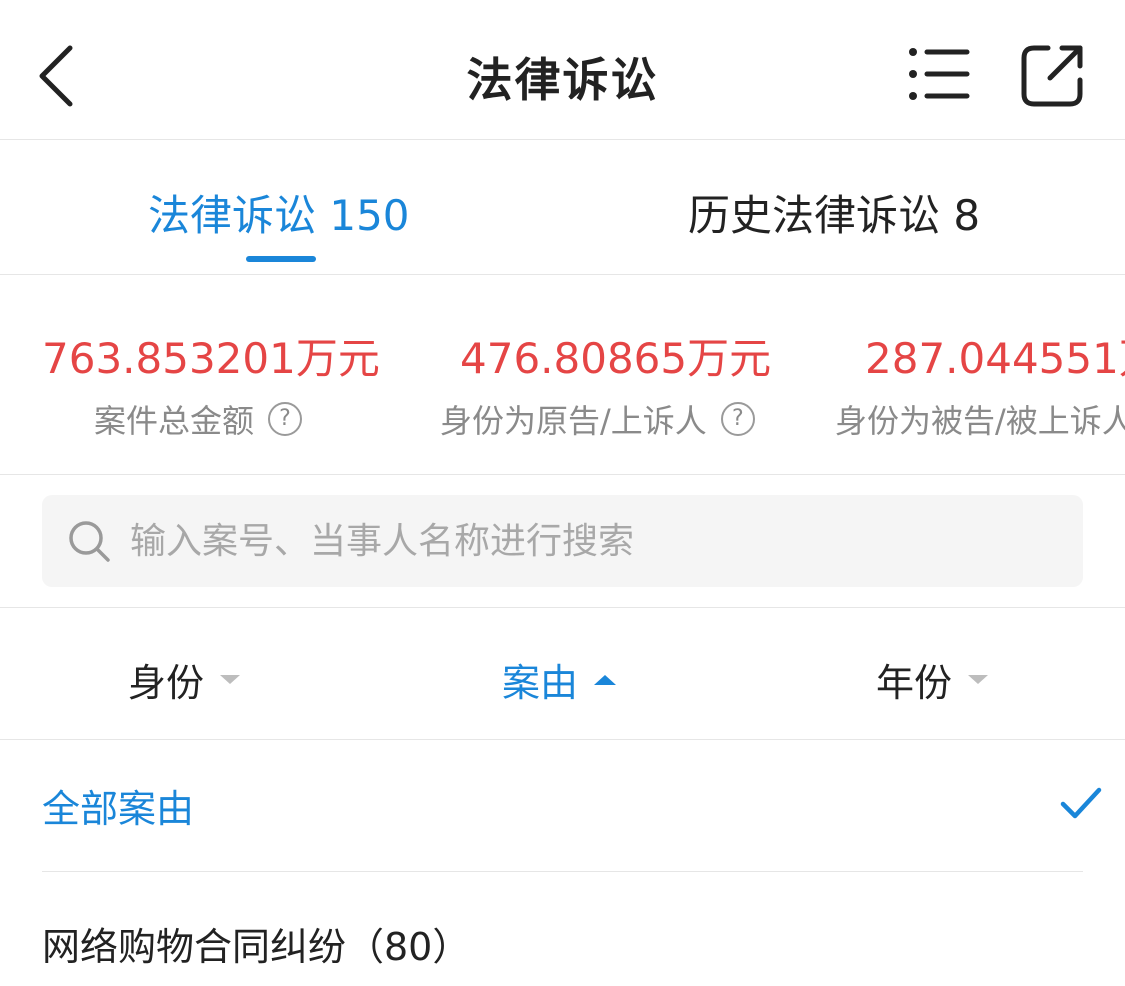  I want to click on filter-bar: 身份 案由 年份, so click(562, 674).